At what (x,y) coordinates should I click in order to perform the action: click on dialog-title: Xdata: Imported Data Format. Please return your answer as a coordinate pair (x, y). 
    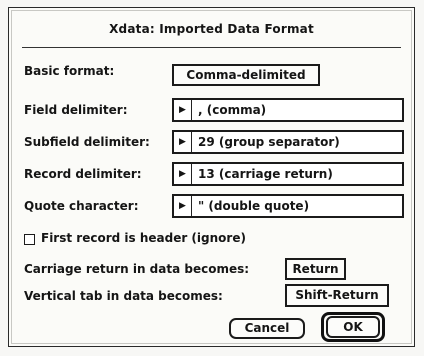
    Looking at the image, I should click on (211, 29).